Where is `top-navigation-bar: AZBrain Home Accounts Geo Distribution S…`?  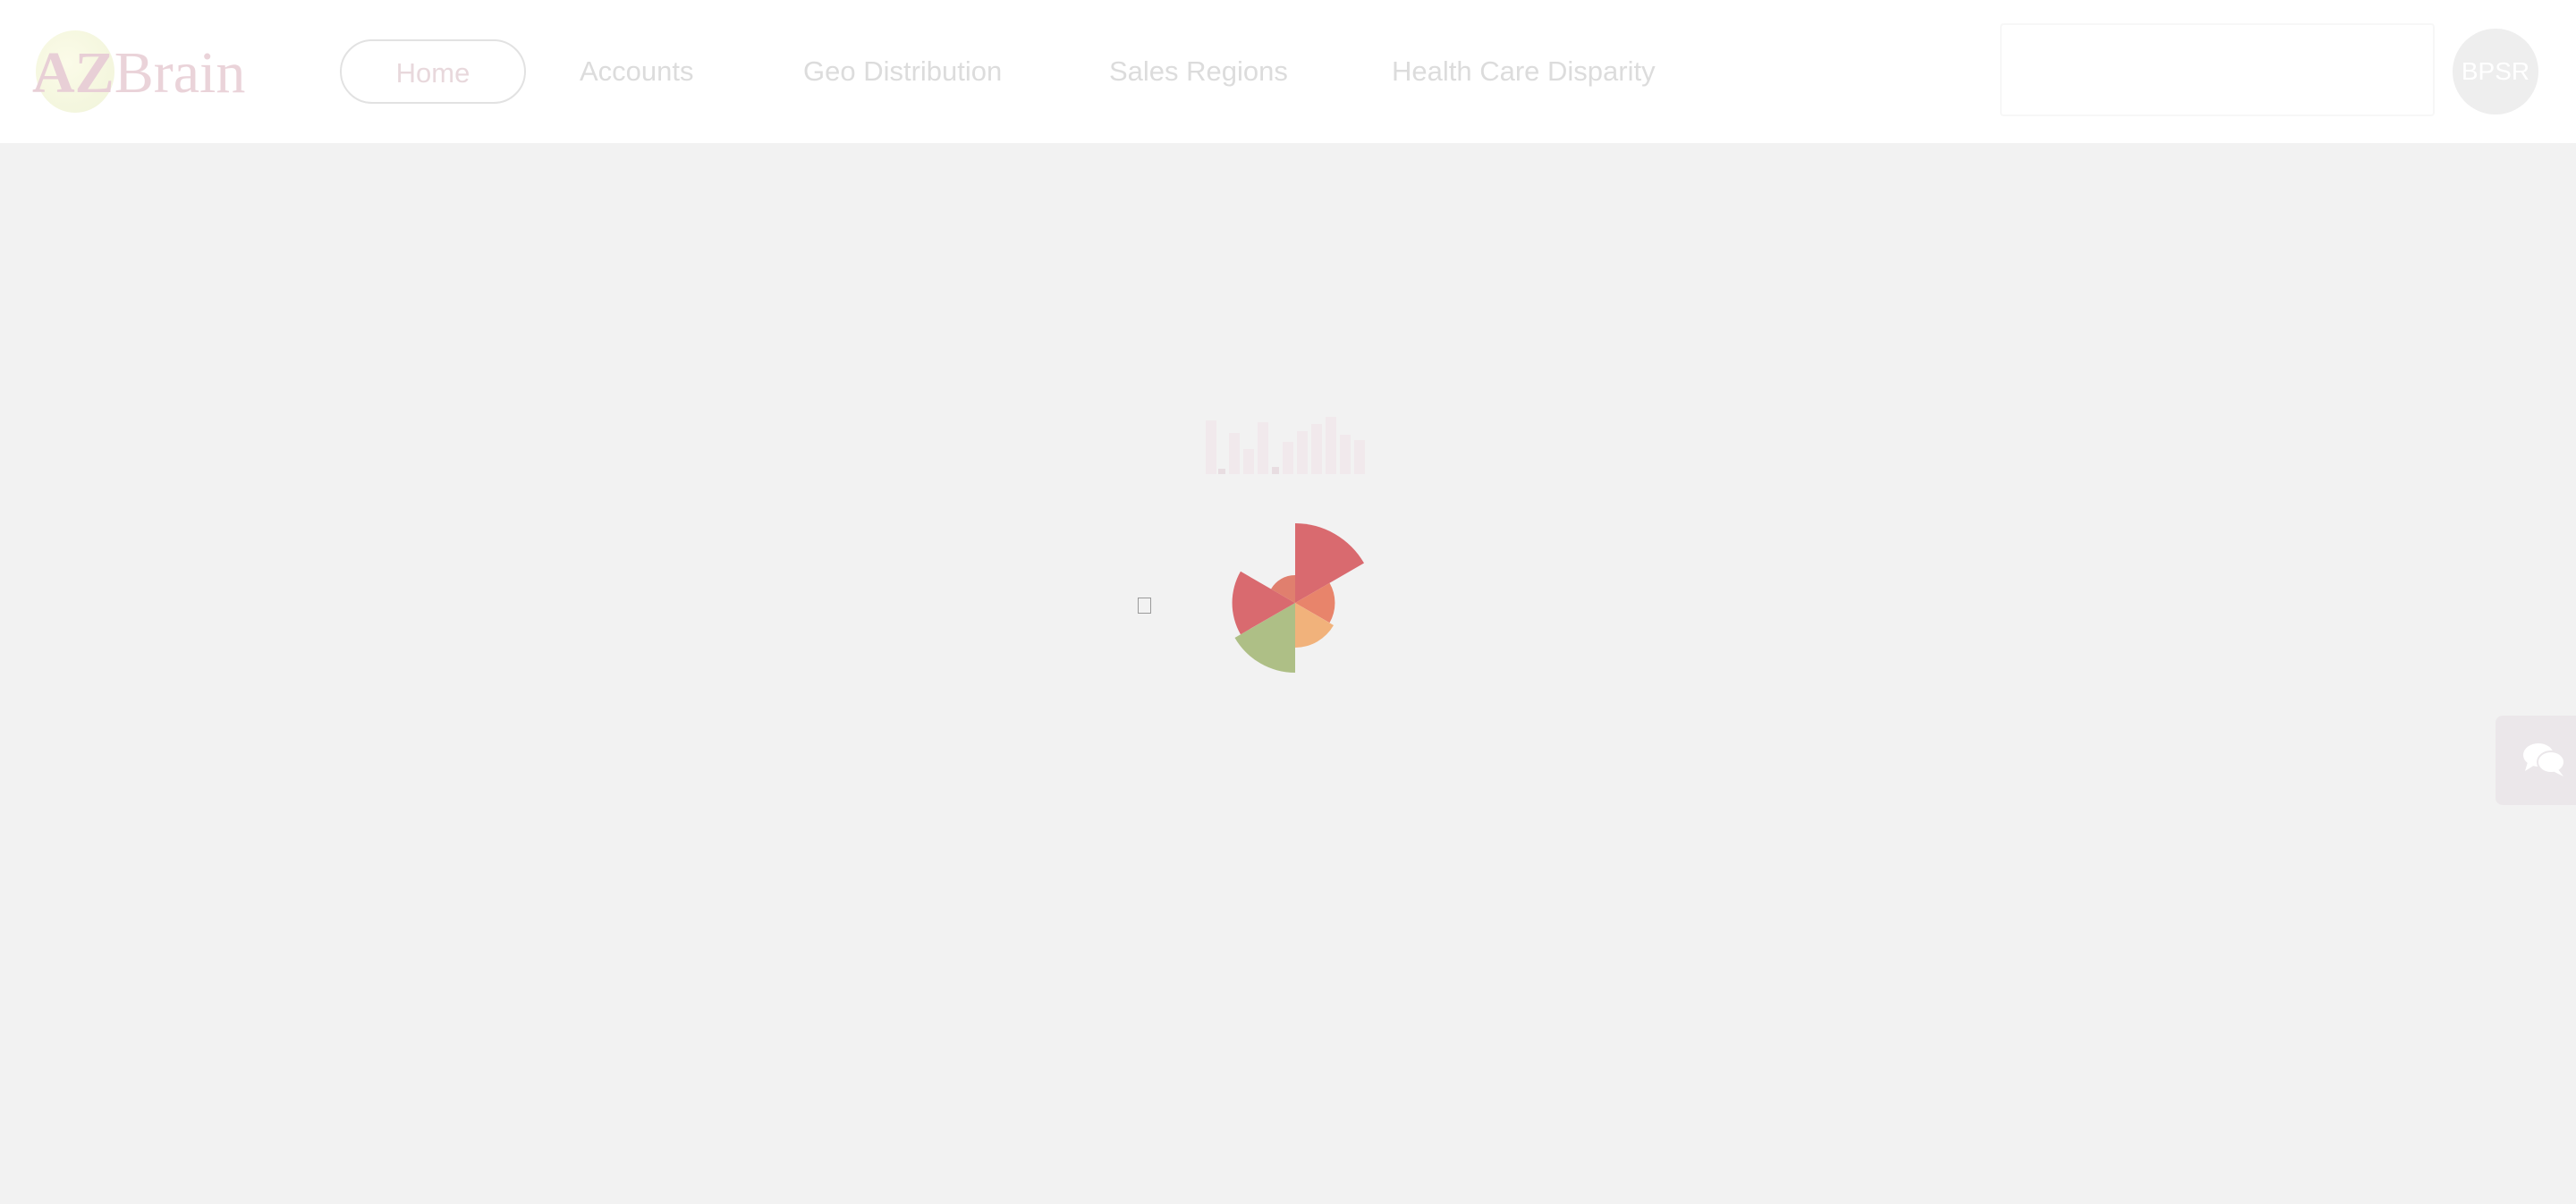 top-navigation-bar: AZBrain Home Accounts Geo Distribution S… is located at coordinates (1288, 71).